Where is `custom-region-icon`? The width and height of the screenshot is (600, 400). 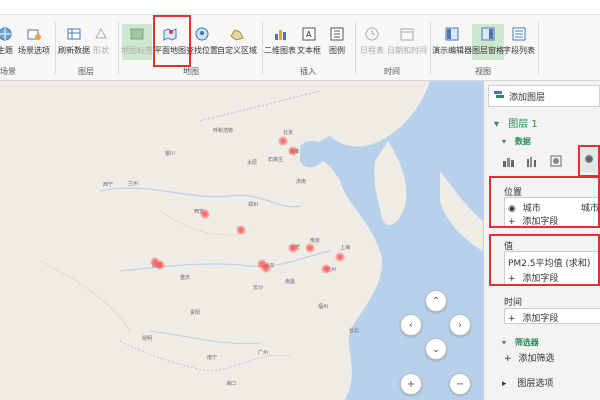 custom-region-icon is located at coordinates (237, 34).